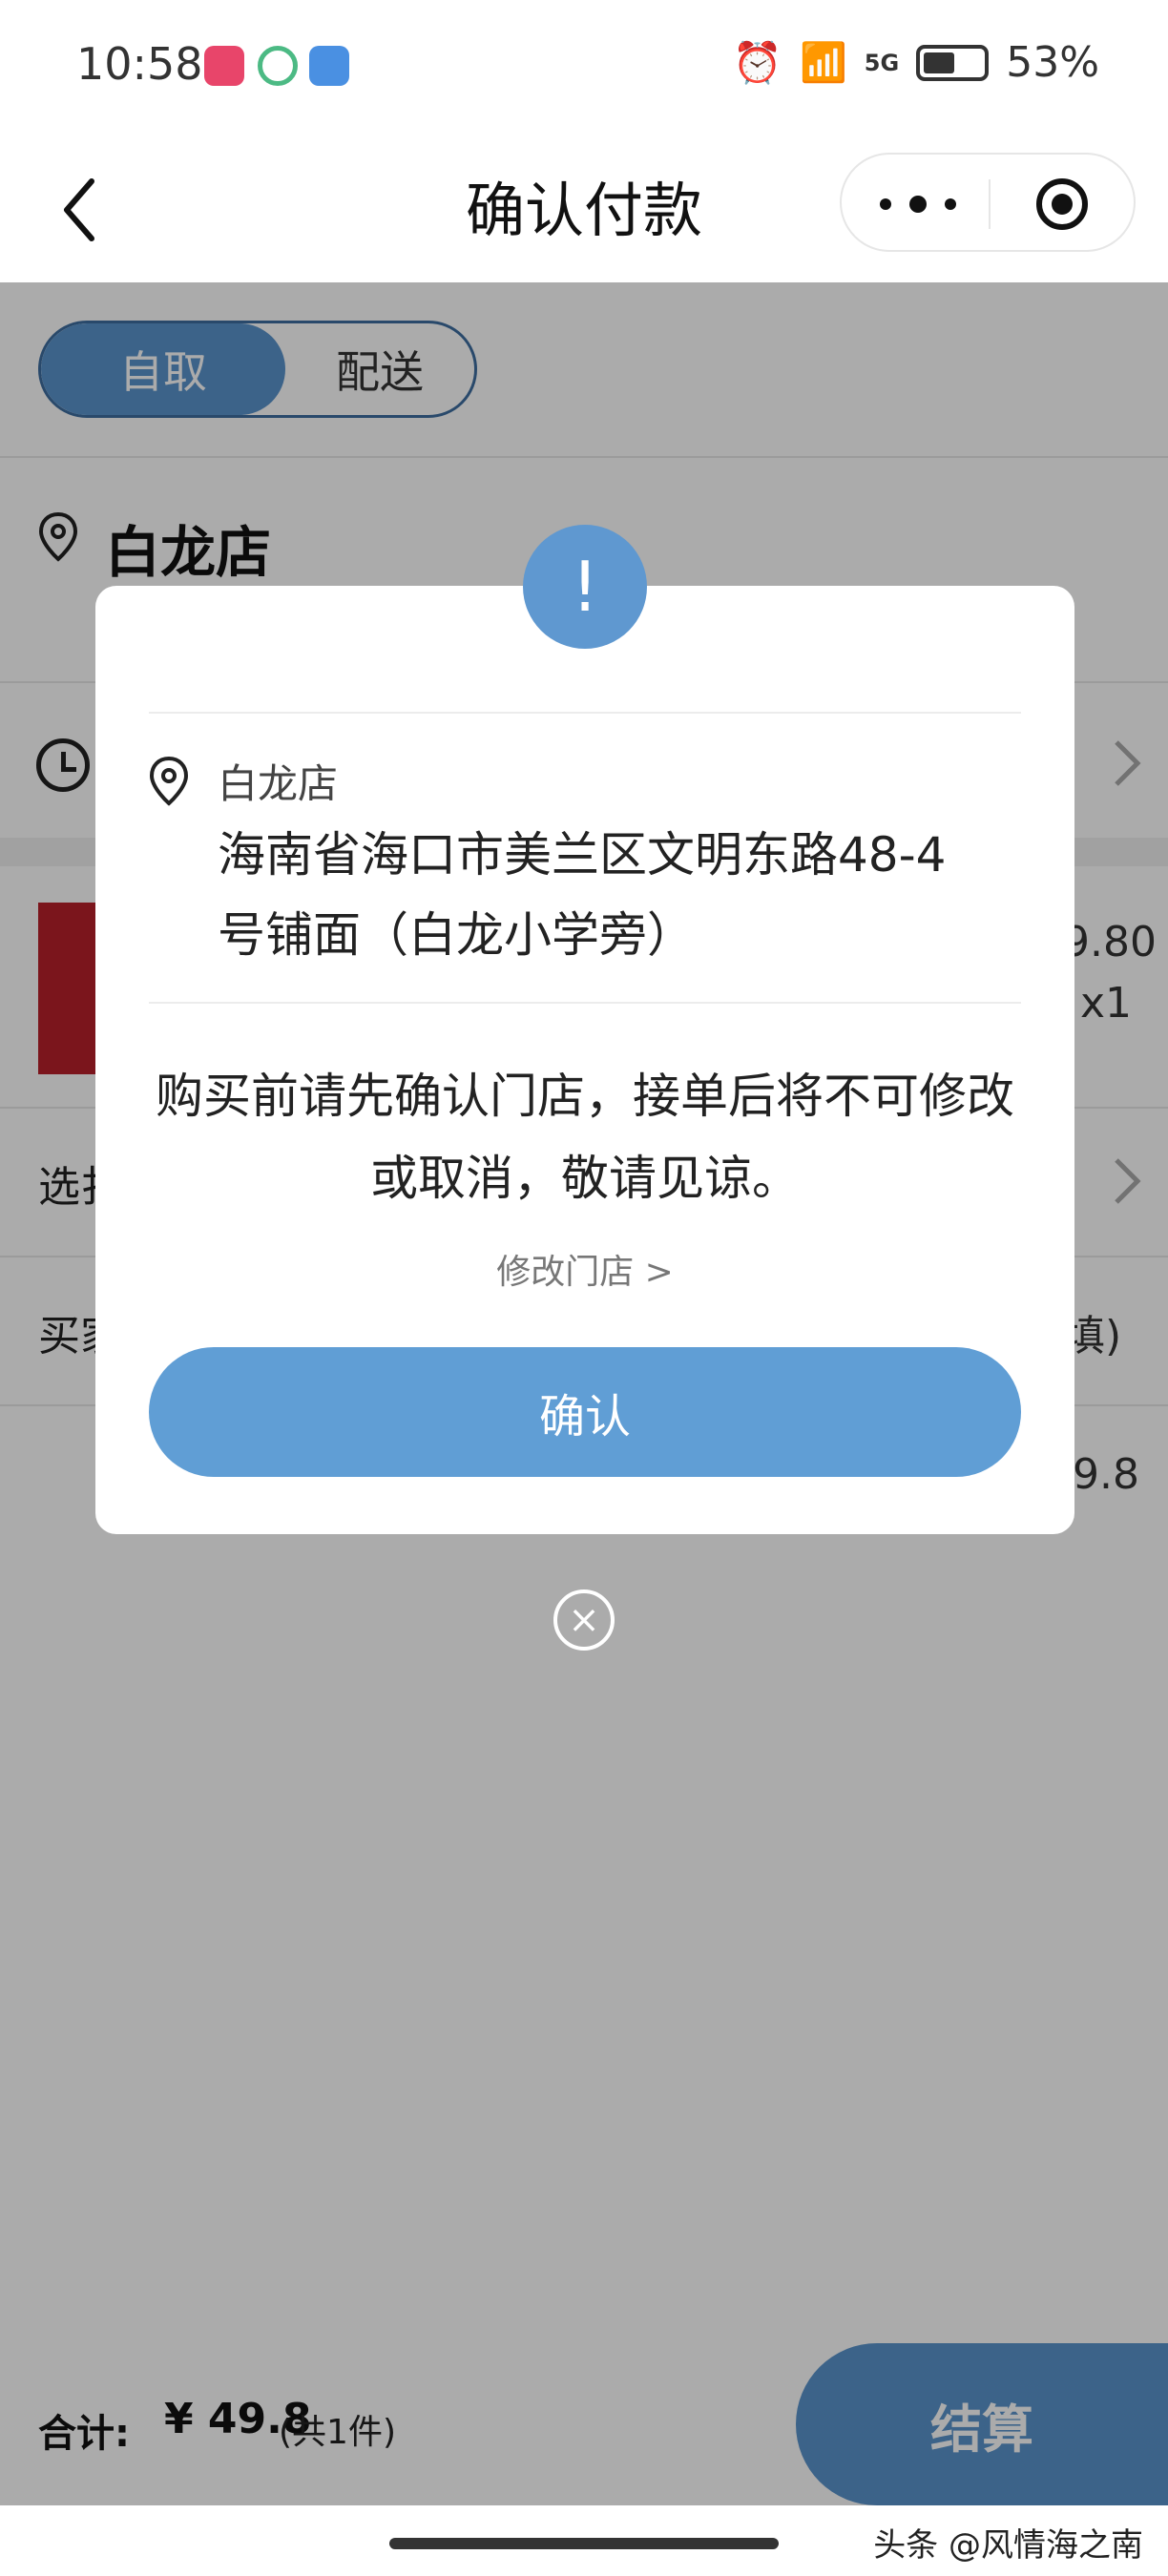 Image resolution: width=1168 pixels, height=2576 pixels. What do you see at coordinates (584, 1269) in the screenshot?
I see `change-store-link: 修改门店 >` at bounding box center [584, 1269].